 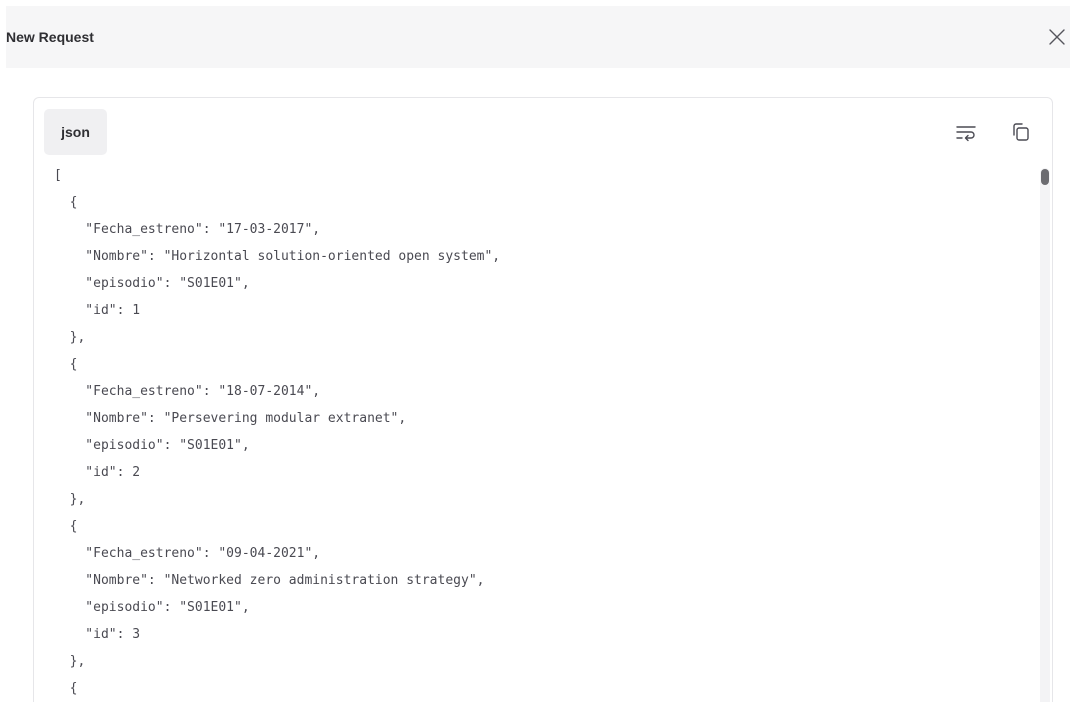 What do you see at coordinates (1045, 177) in the screenshot?
I see `scrollbar-thumb` at bounding box center [1045, 177].